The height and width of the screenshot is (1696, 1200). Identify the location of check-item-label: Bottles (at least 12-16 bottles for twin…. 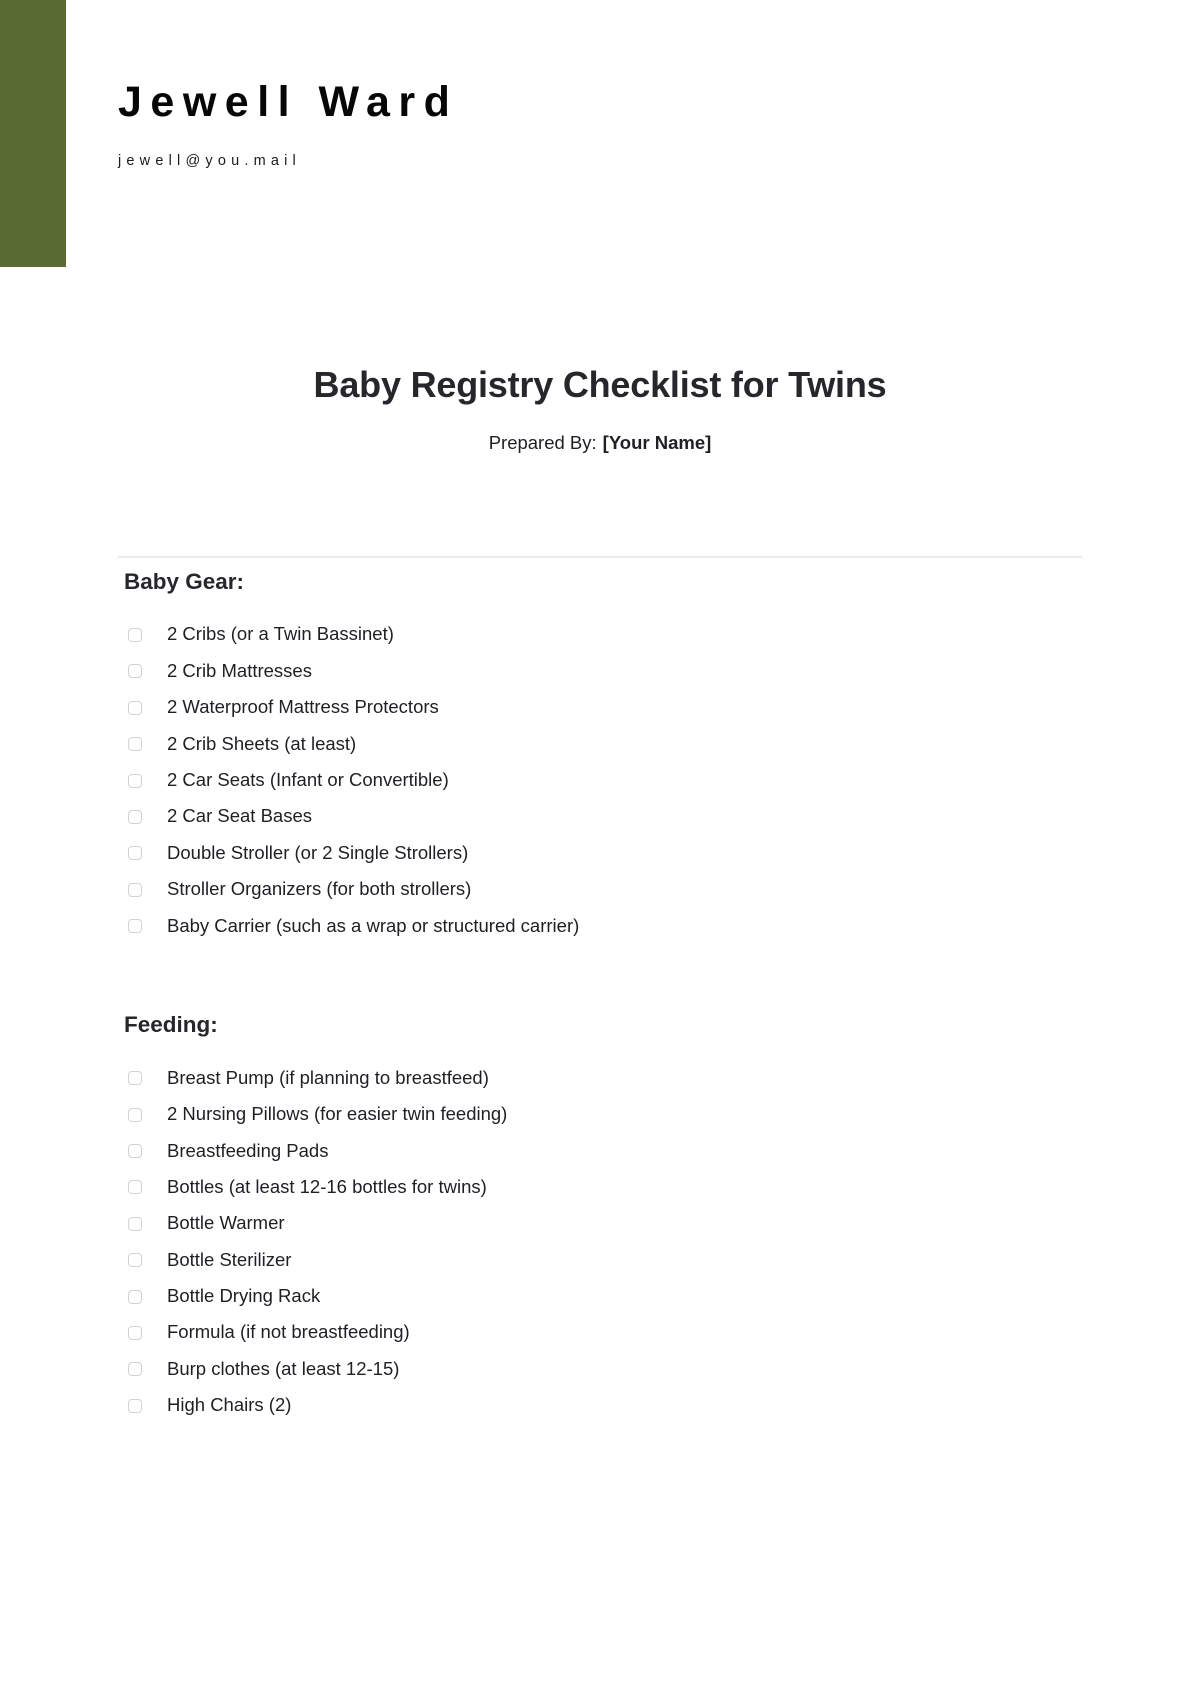
(327, 1186).